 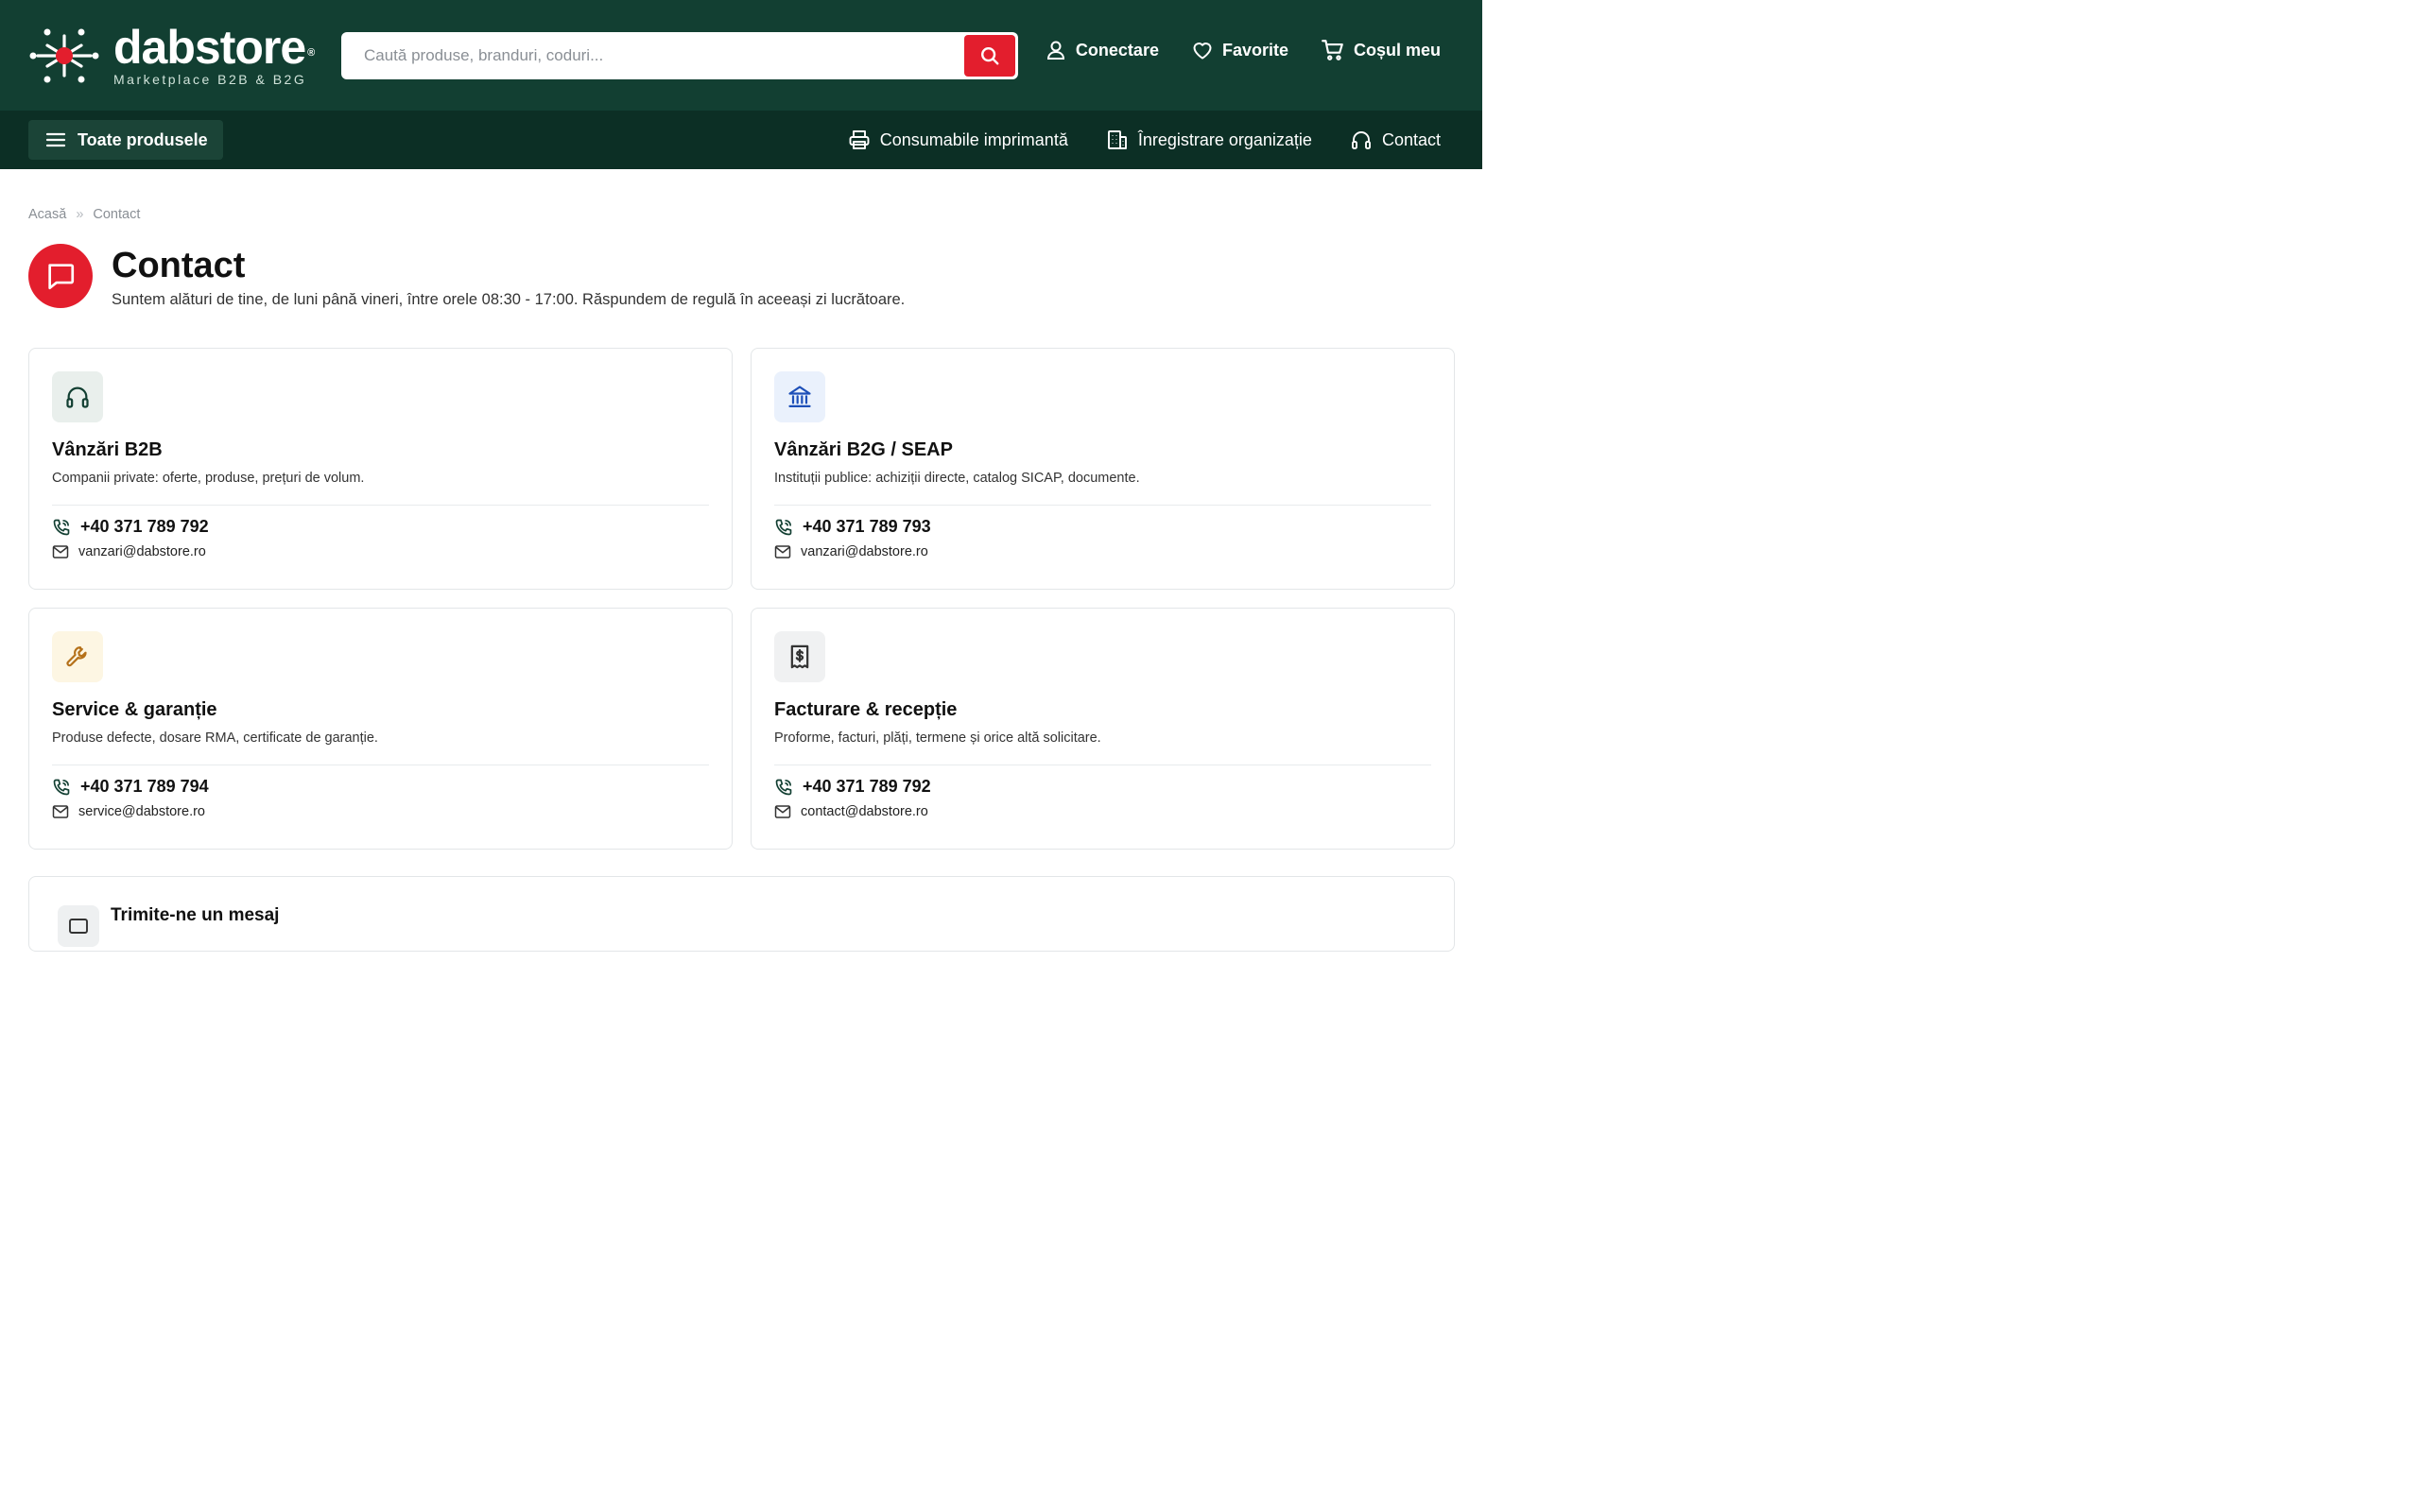 I want to click on user-icon, so click(x=1055, y=50).